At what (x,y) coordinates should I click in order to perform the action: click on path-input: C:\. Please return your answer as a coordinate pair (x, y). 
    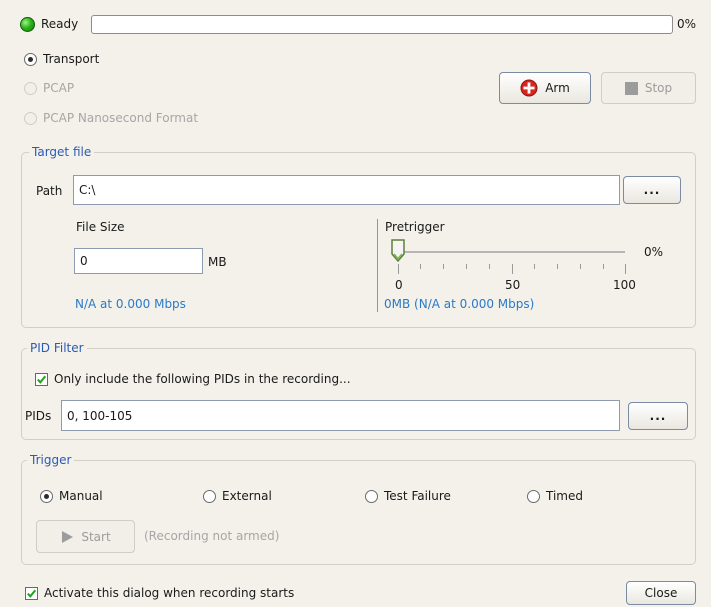
    Looking at the image, I should click on (346, 190).